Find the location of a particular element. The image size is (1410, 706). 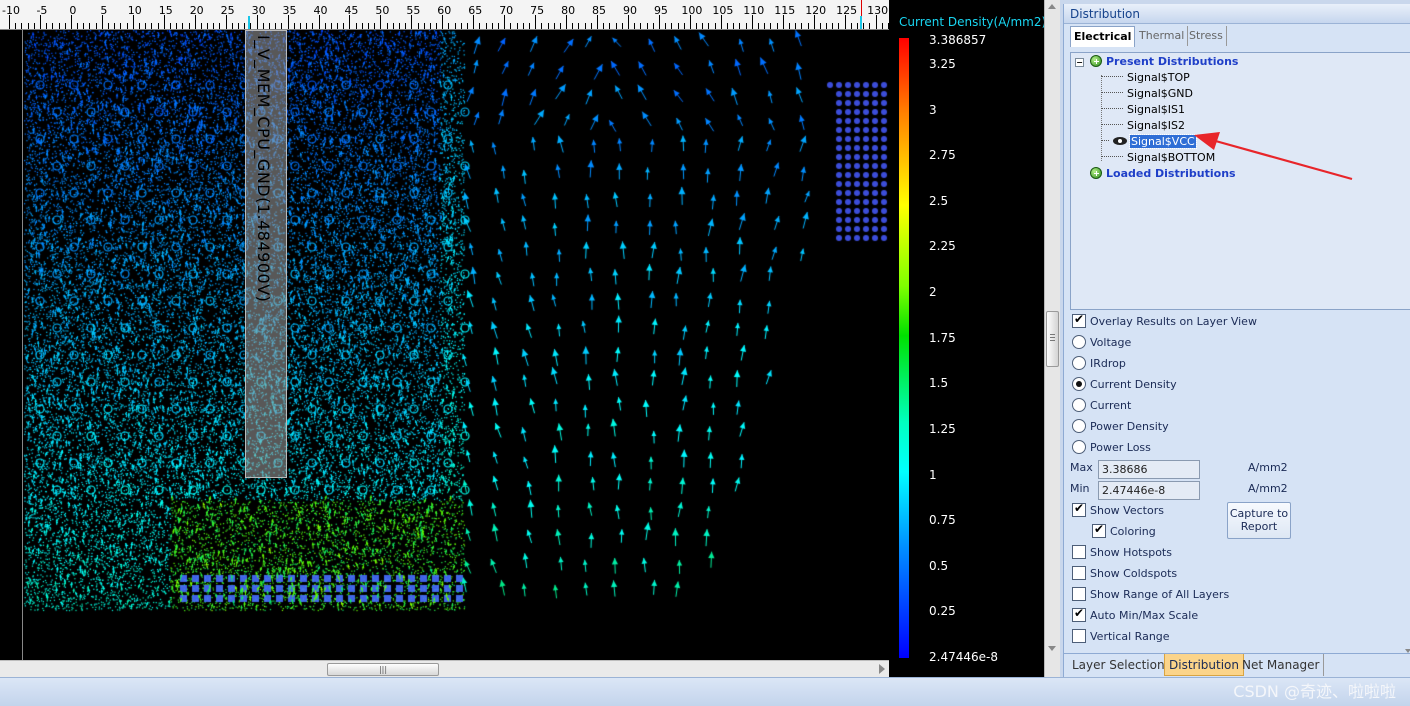

ruler-label: 125 is located at coordinates (847, 10).